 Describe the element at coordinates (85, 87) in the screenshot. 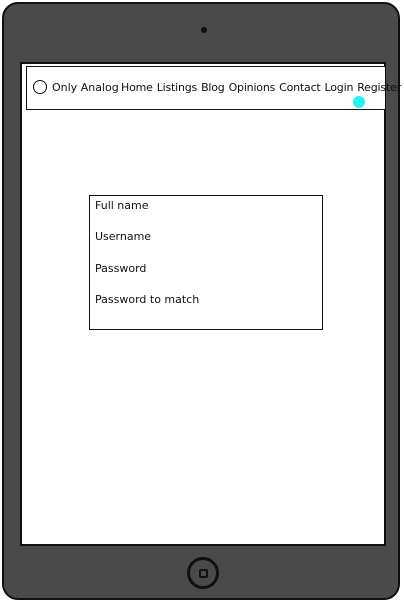

I see `brand-name: Only Analog` at that location.